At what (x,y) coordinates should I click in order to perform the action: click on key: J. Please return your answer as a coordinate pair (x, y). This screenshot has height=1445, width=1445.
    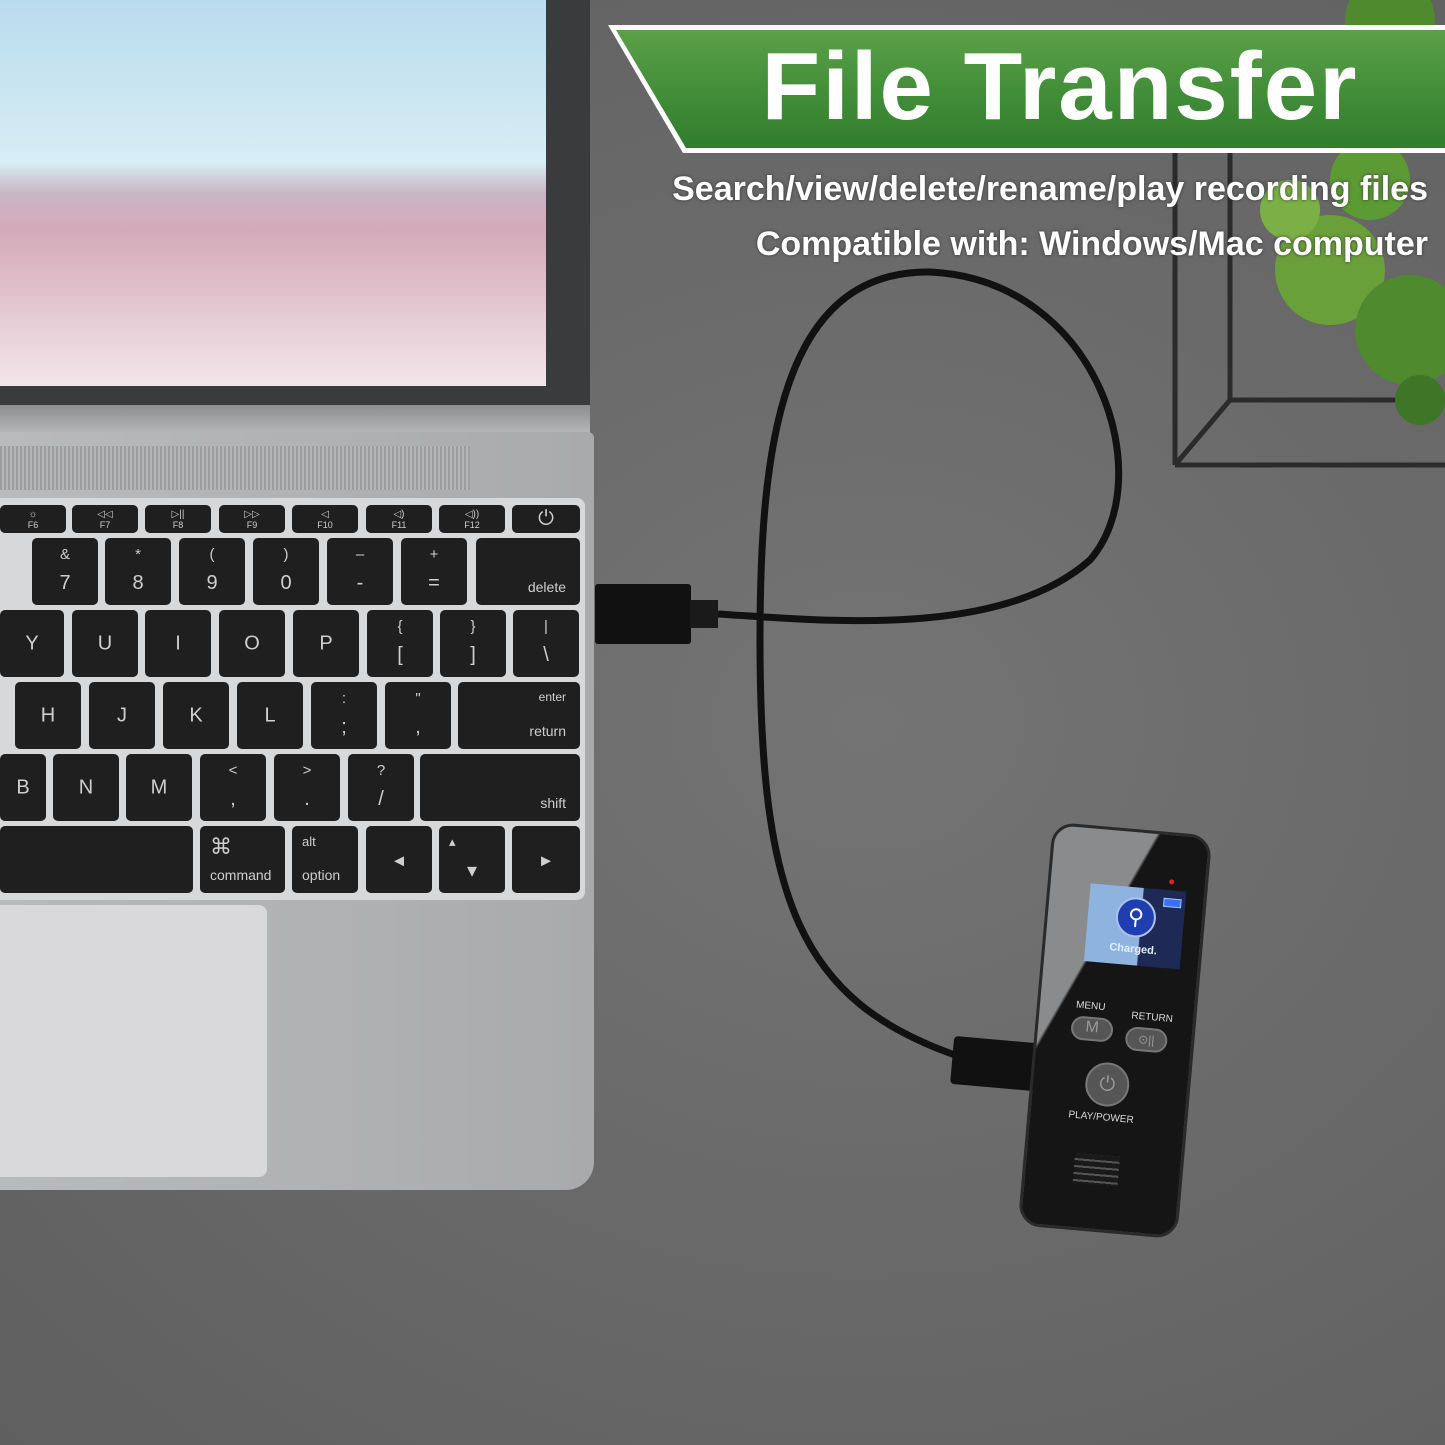
    Looking at the image, I should click on (122, 715).